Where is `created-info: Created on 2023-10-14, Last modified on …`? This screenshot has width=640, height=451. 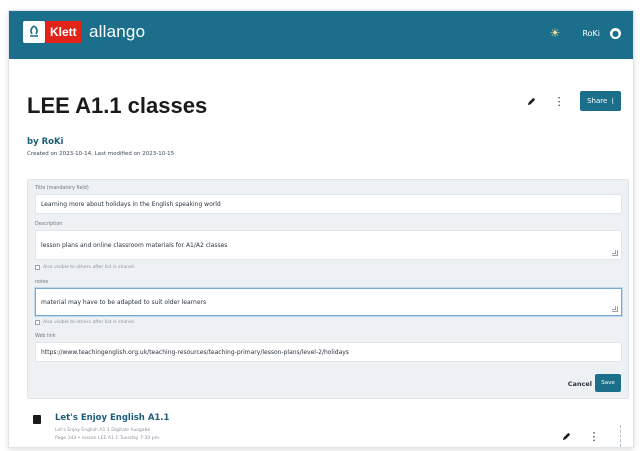 created-info: Created on 2023-10-14, Last modified on … is located at coordinates (101, 154).